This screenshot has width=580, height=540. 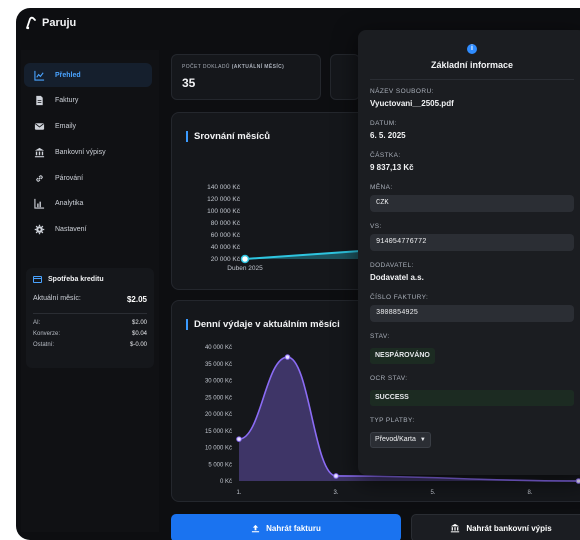 What do you see at coordinates (39, 178) in the screenshot?
I see `link-icon` at bounding box center [39, 178].